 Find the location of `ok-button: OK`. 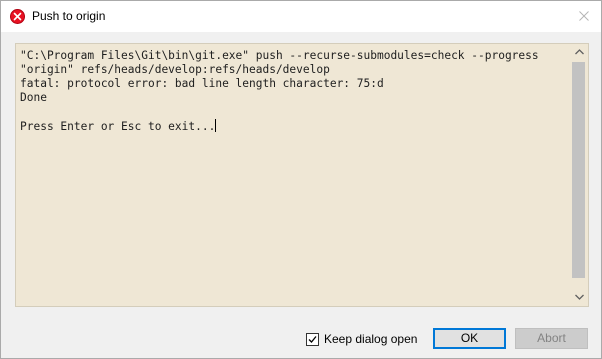

ok-button: OK is located at coordinates (469, 338).